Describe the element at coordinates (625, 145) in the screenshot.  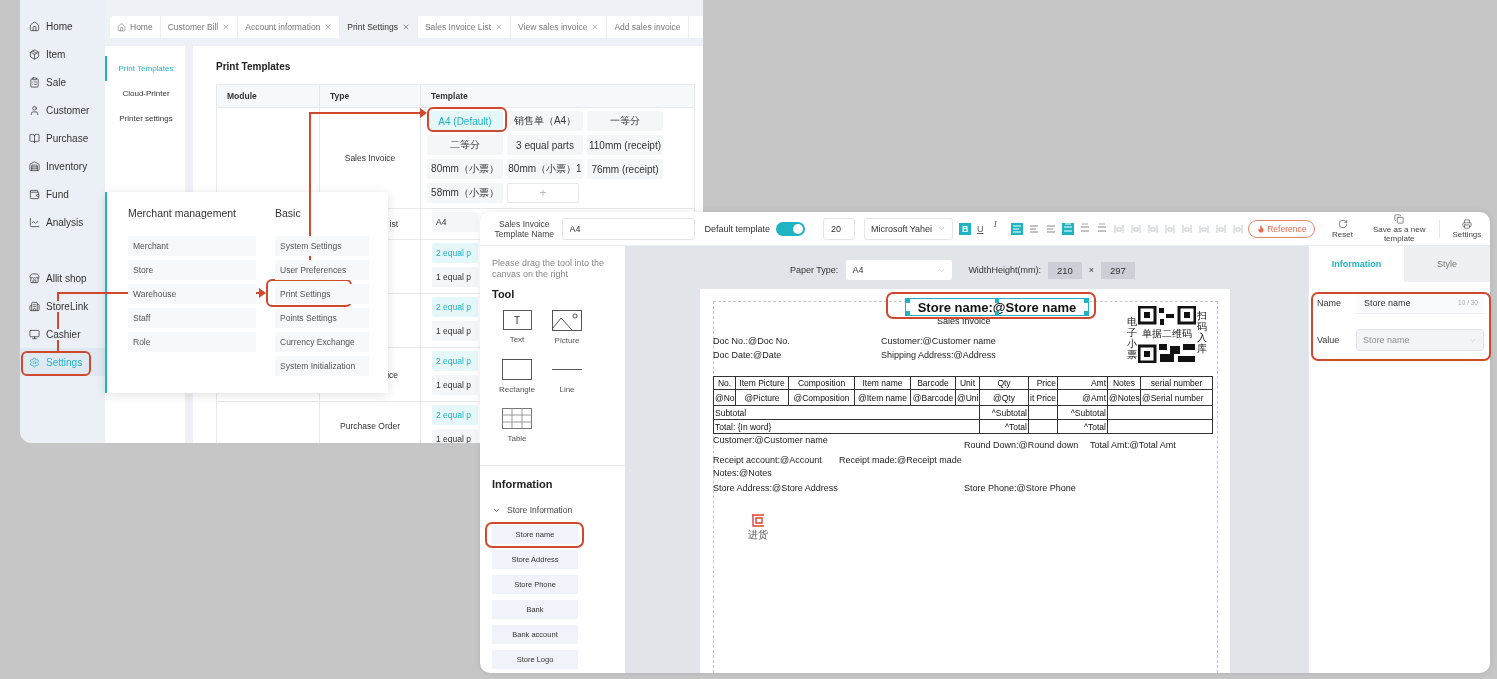
I see `template-option: 110mm (receipt)` at that location.